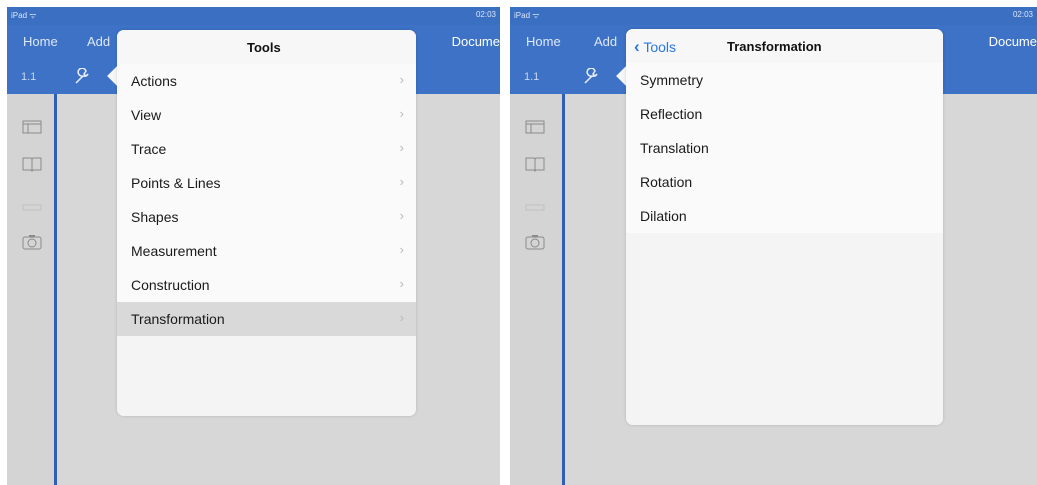 Image resolution: width=1037 pixels, height=485 pixels. What do you see at coordinates (178, 319) in the screenshot?
I see `menu-item-label: Transformation` at bounding box center [178, 319].